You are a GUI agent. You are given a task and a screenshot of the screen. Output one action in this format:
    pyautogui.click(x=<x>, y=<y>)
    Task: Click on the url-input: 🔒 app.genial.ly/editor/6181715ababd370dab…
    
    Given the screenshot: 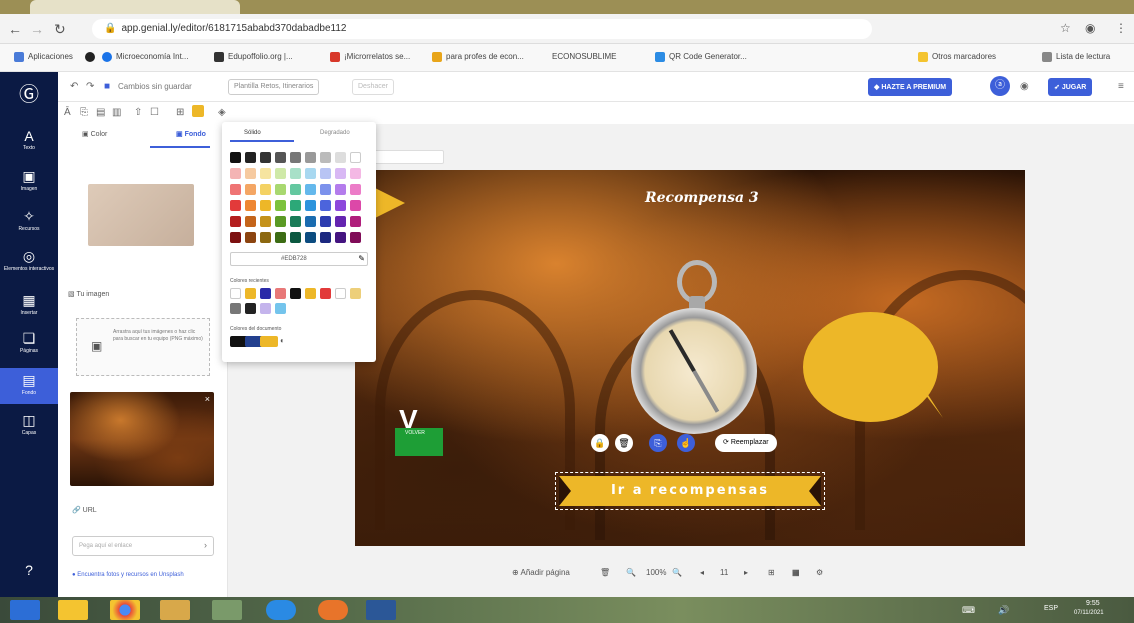 What is the action you would take?
    pyautogui.click(x=482, y=29)
    